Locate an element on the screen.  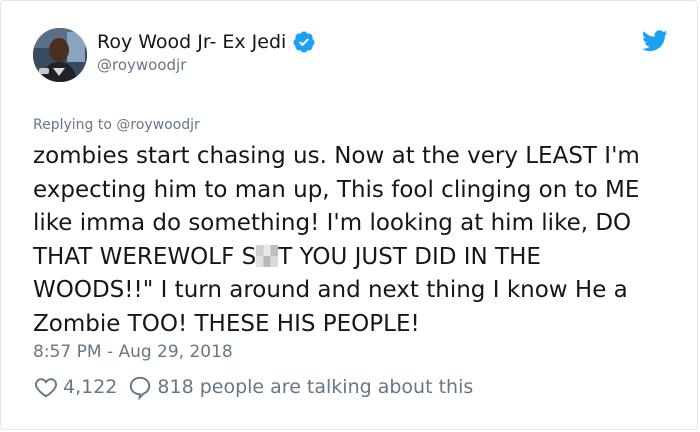
engagement-bar: 4,122 818 people are talking about this is located at coordinates (253, 387).